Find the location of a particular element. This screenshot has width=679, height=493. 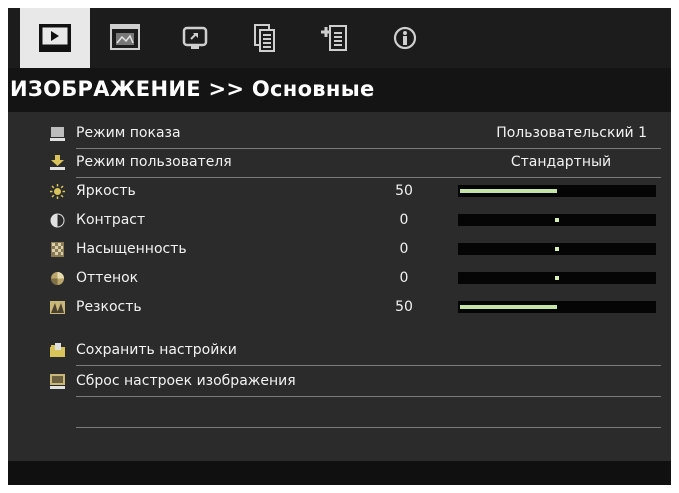

menu-item-contrast: Контраст 0 is located at coordinates (339, 221).